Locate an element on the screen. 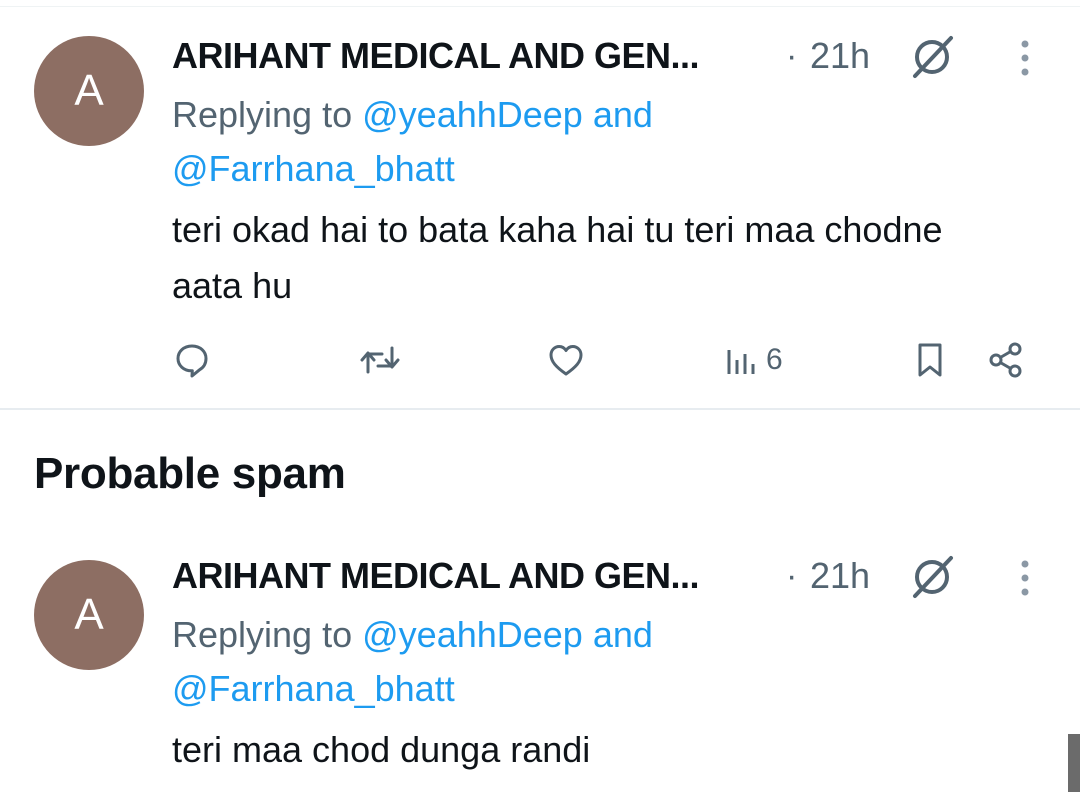 The image size is (1080, 792). speech-bubble-icon is located at coordinates (192, 361).